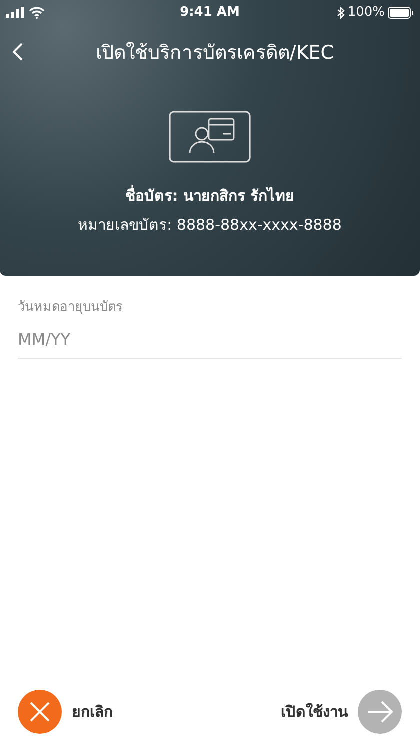  I want to click on cancel-button: ยกเลิก, so click(65, 712).